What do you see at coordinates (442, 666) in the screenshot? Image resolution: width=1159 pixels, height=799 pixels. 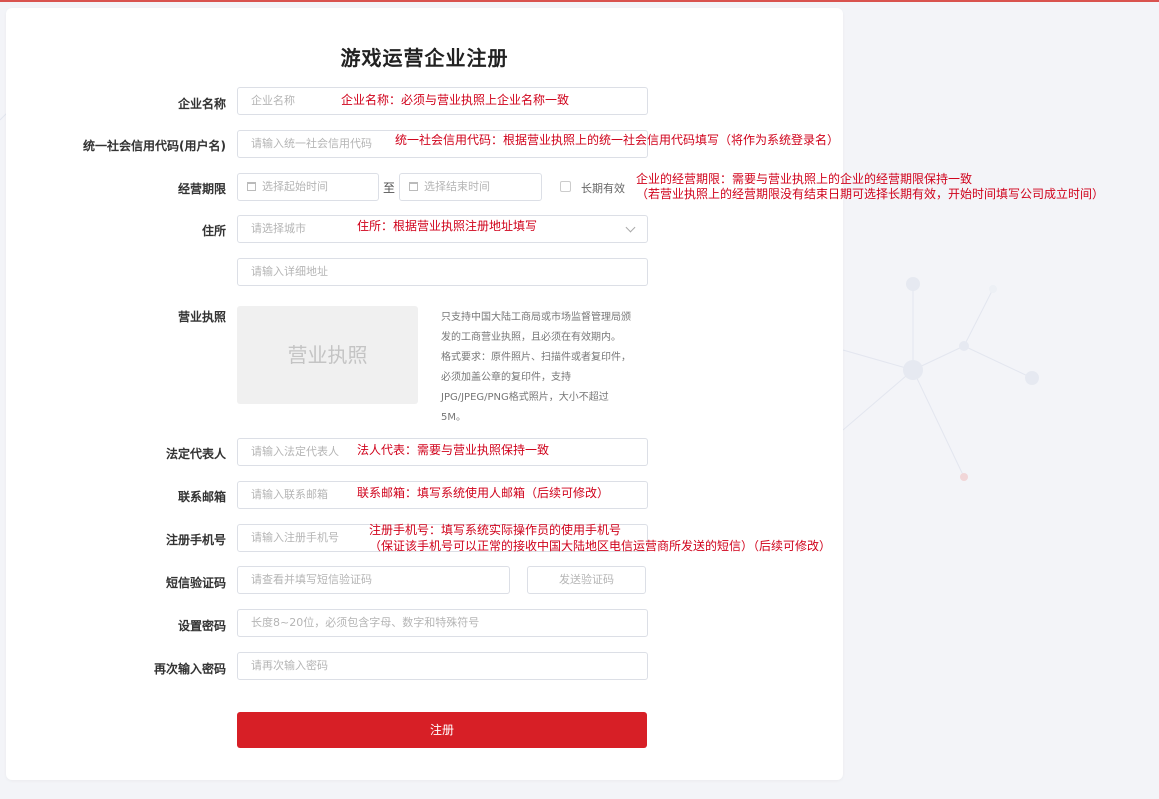 I see `password-confirm-input: 请再次输入密码` at bounding box center [442, 666].